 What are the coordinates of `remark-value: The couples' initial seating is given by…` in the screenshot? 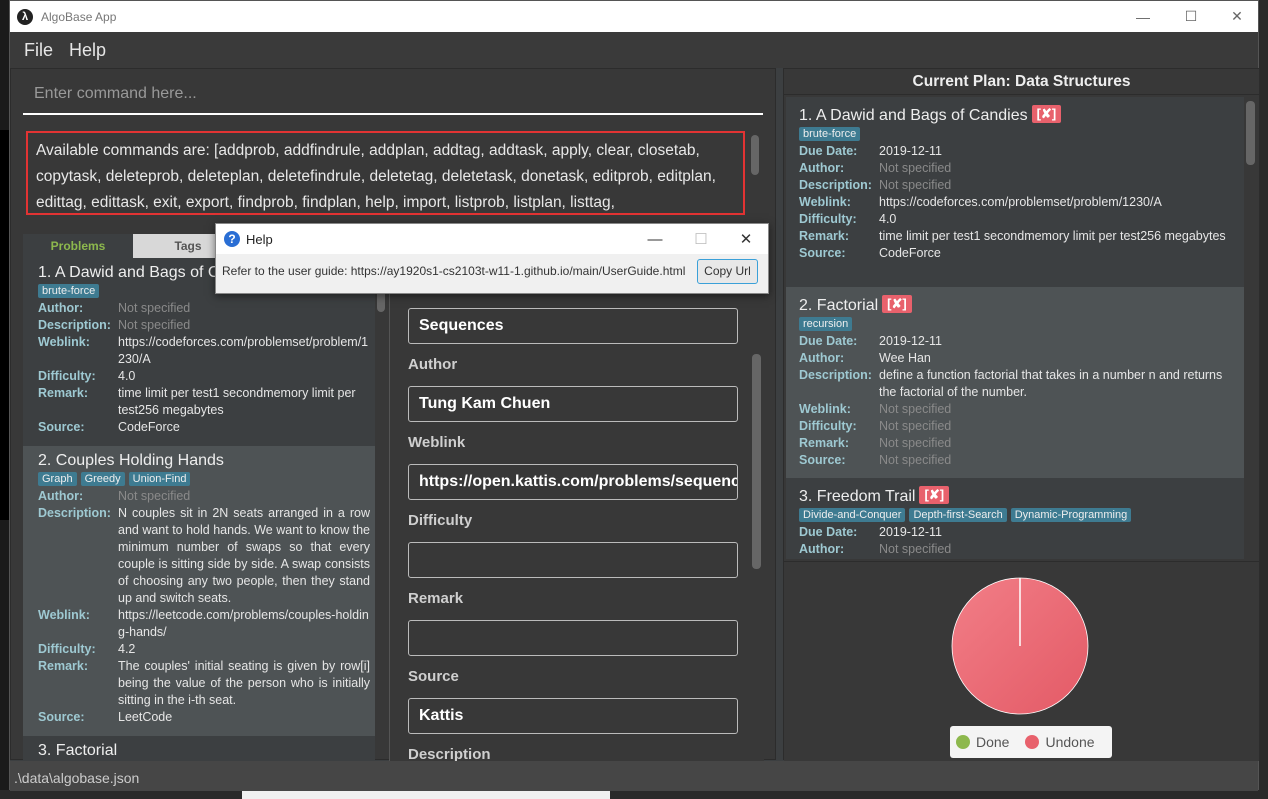 It's located at (244, 683).